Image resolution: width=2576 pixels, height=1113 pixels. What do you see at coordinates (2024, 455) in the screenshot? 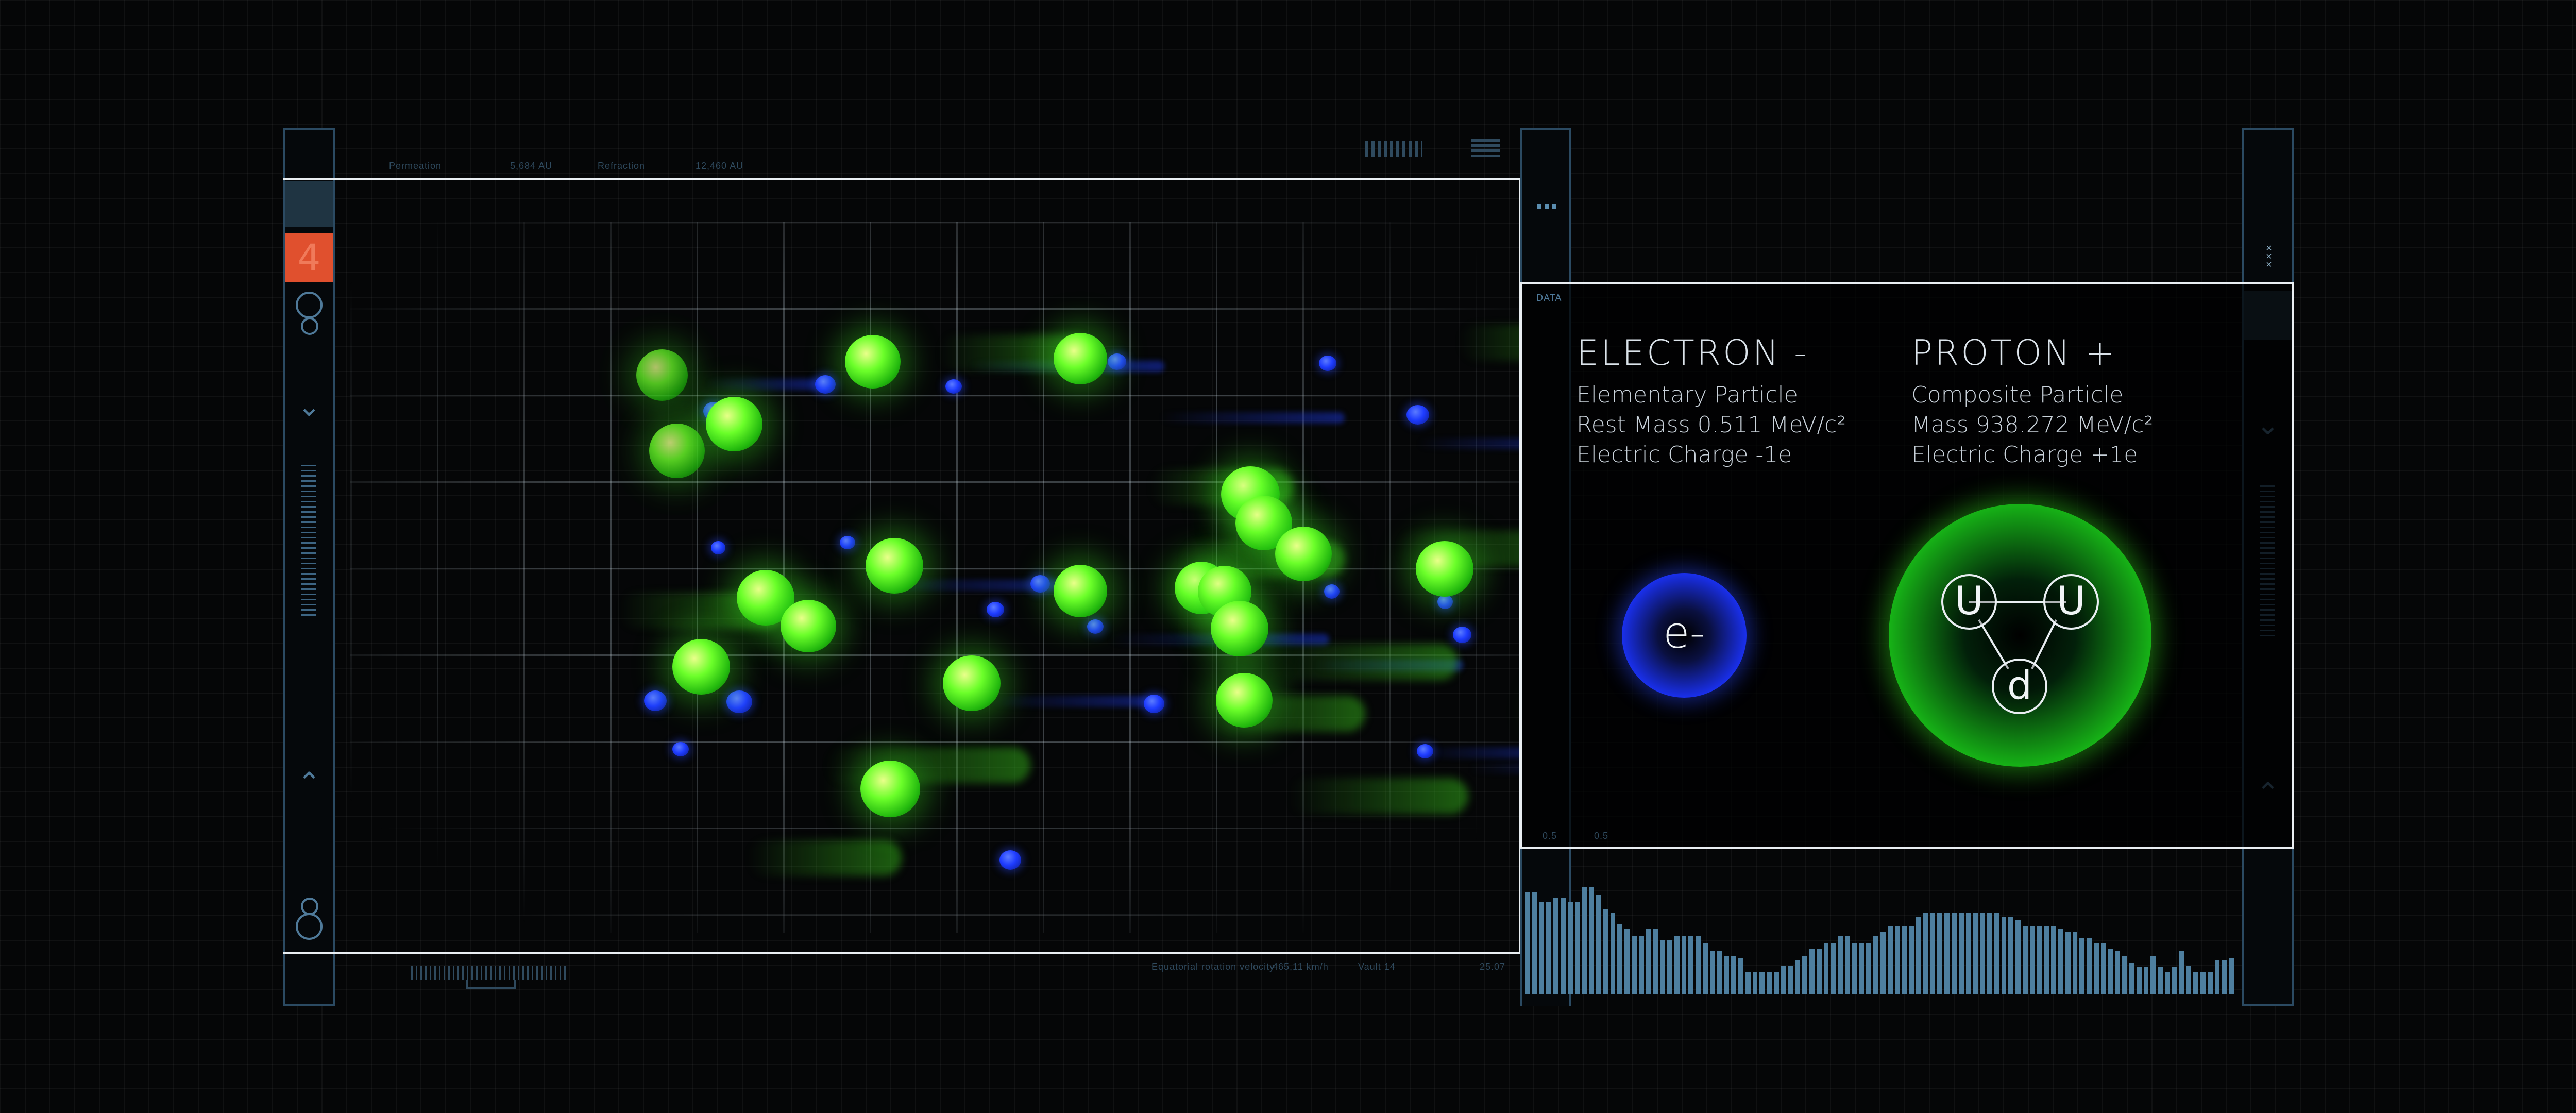
I see `proton-charge: Electric Charge +1e` at bounding box center [2024, 455].